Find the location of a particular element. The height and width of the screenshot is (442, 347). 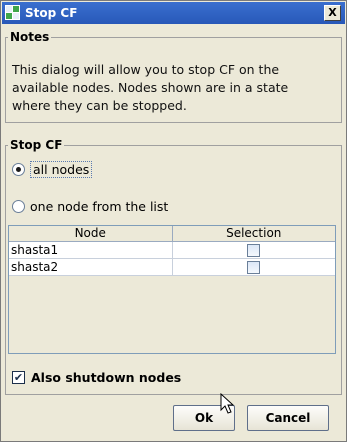

radio-one-node: one node from the list is located at coordinates (90, 206).